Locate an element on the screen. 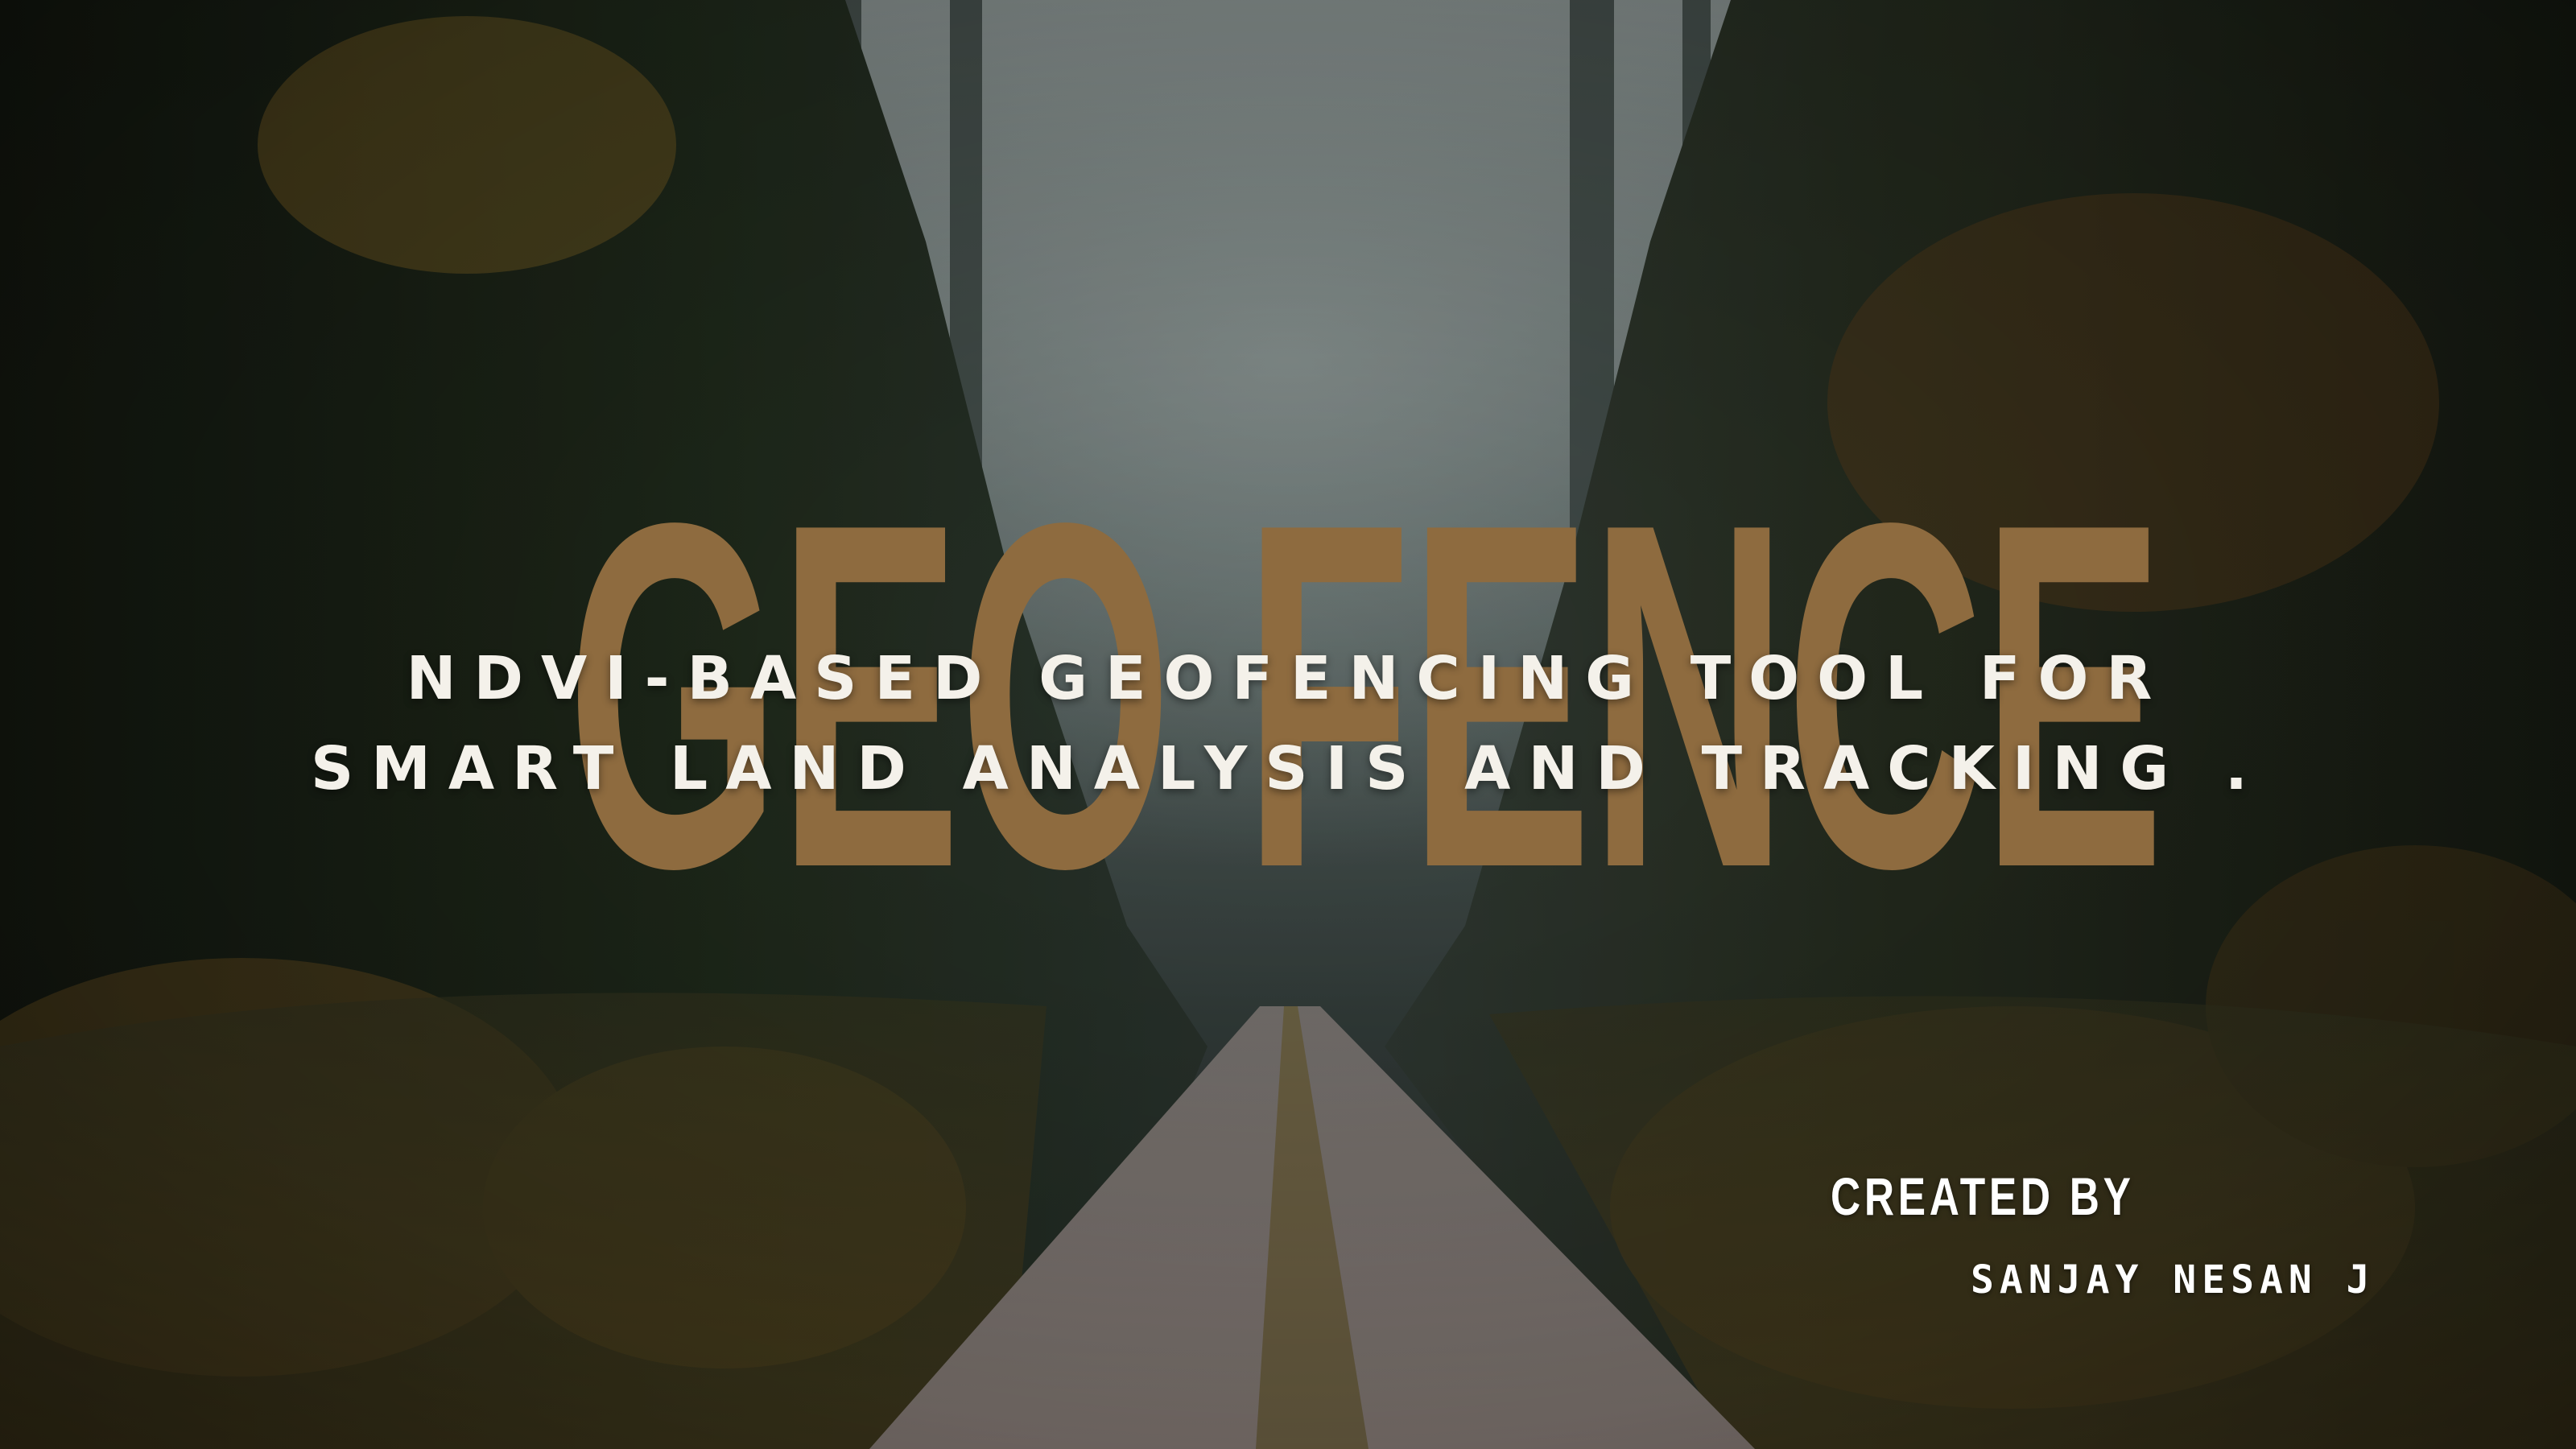 This screenshot has width=2576, height=1449. subtitle-line-2: SMART LAND ANALYSIS AND TRACKING . is located at coordinates (1288, 768).